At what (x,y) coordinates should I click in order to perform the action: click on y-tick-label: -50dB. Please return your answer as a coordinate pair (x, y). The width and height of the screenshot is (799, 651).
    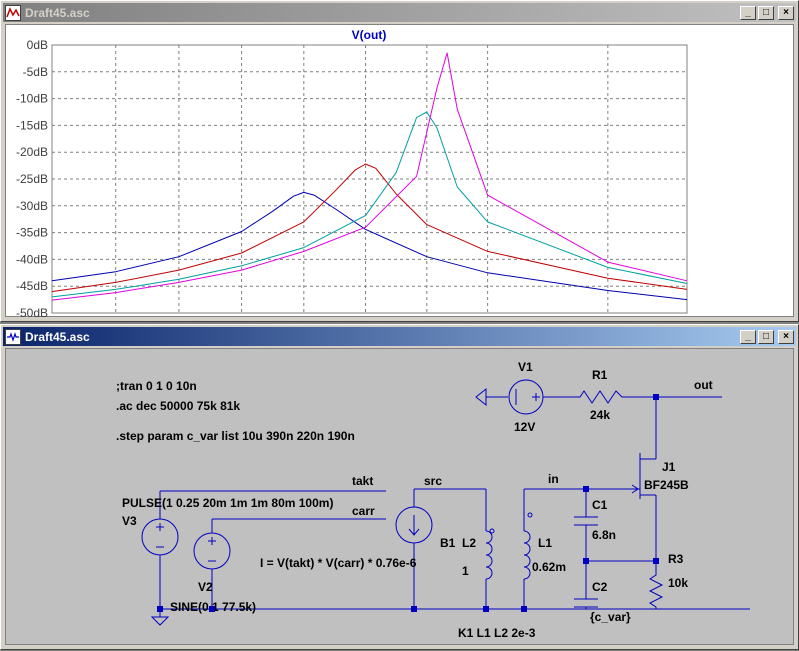
    Looking at the image, I should click on (32, 312).